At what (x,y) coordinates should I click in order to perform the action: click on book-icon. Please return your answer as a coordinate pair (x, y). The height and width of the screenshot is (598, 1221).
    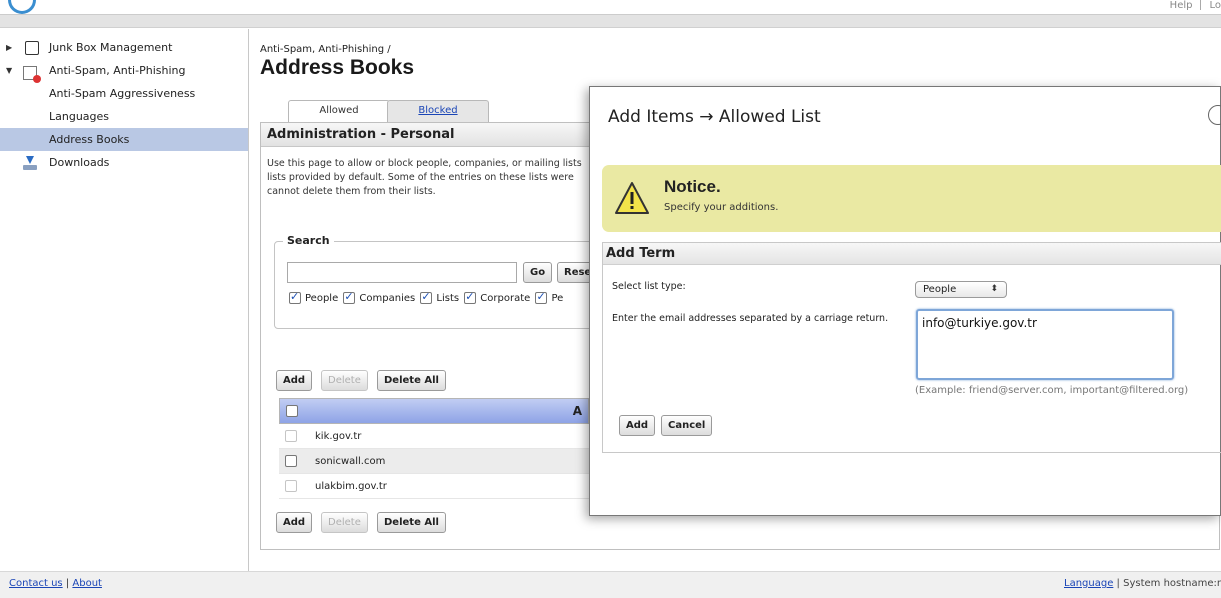
    Looking at the image, I should click on (32, 48).